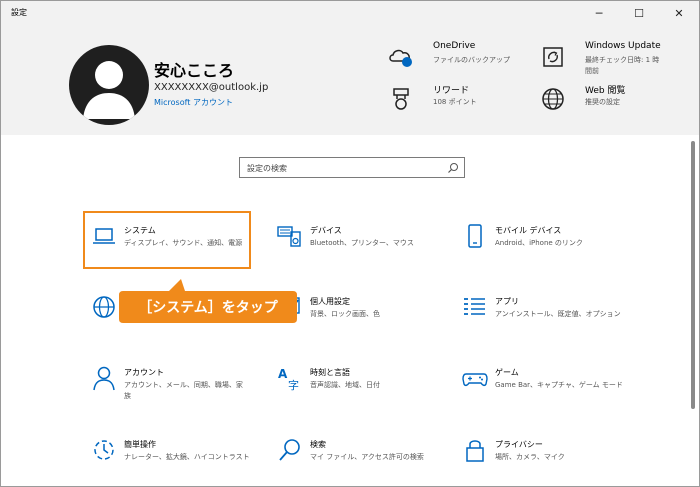 This screenshot has width=700, height=487. What do you see at coordinates (528, 230) in the screenshot?
I see `tile-mobile-devices-title: モバイル デバイス` at bounding box center [528, 230].